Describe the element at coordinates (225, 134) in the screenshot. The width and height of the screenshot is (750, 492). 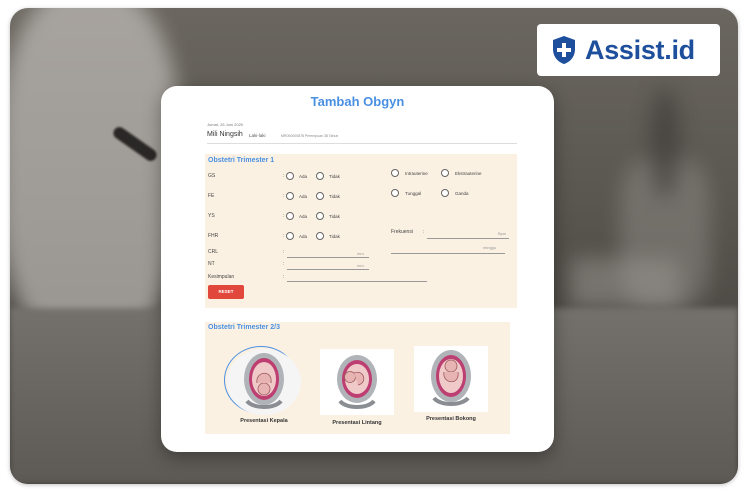
I see `patient-name: Mili Ningsih` at that location.